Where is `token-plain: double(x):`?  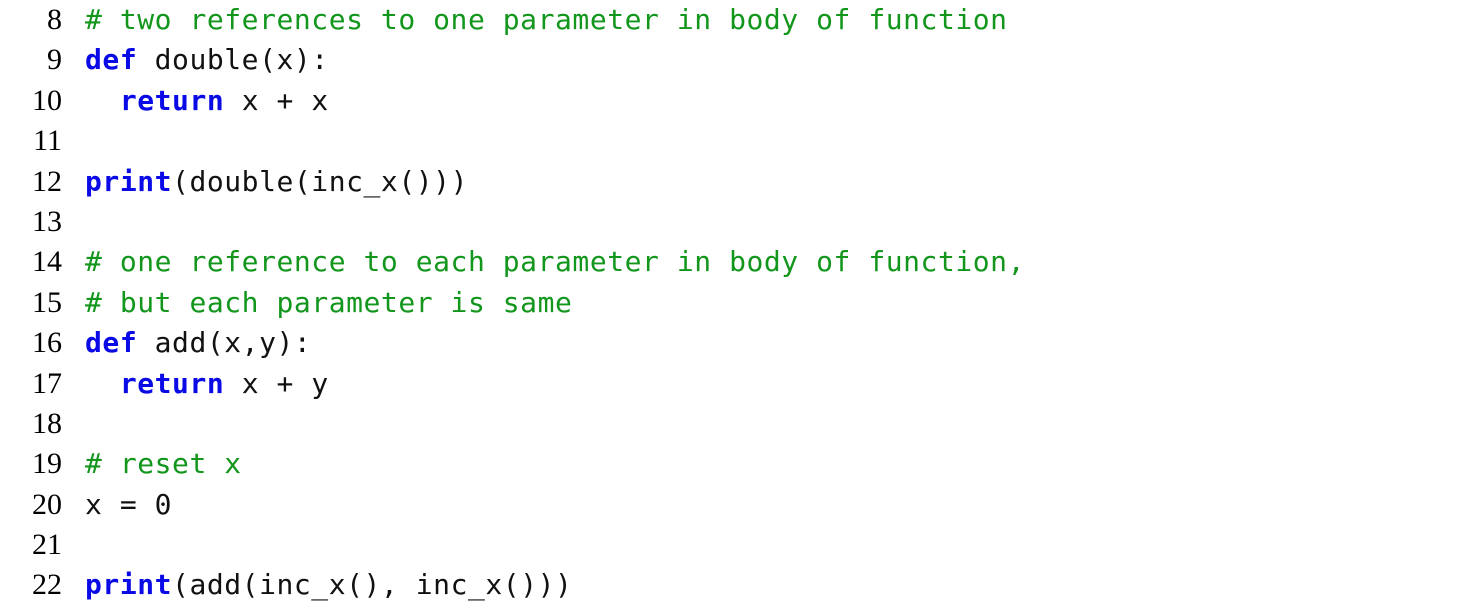 token-plain: double(x): is located at coordinates (233, 60).